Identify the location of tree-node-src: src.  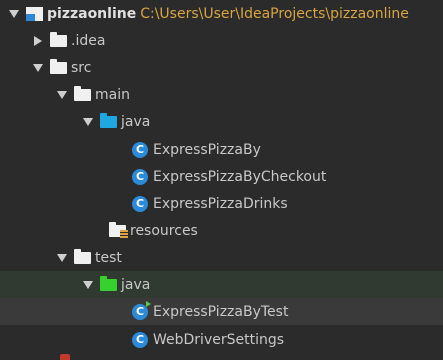
(221, 67).